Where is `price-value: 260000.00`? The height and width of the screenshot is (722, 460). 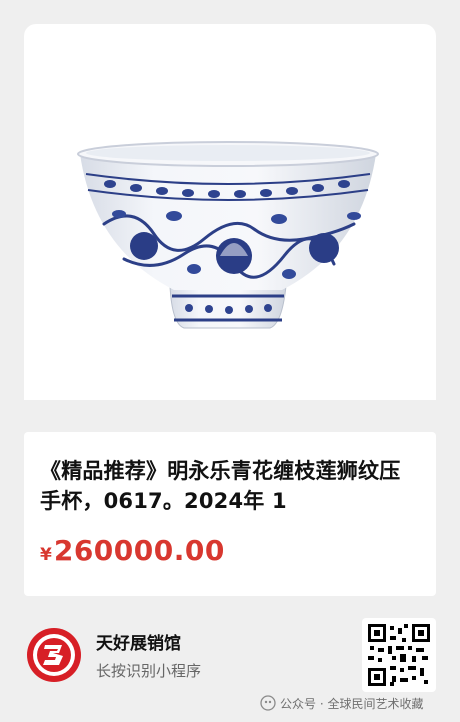
price-value: 260000.00 is located at coordinates (139, 550).